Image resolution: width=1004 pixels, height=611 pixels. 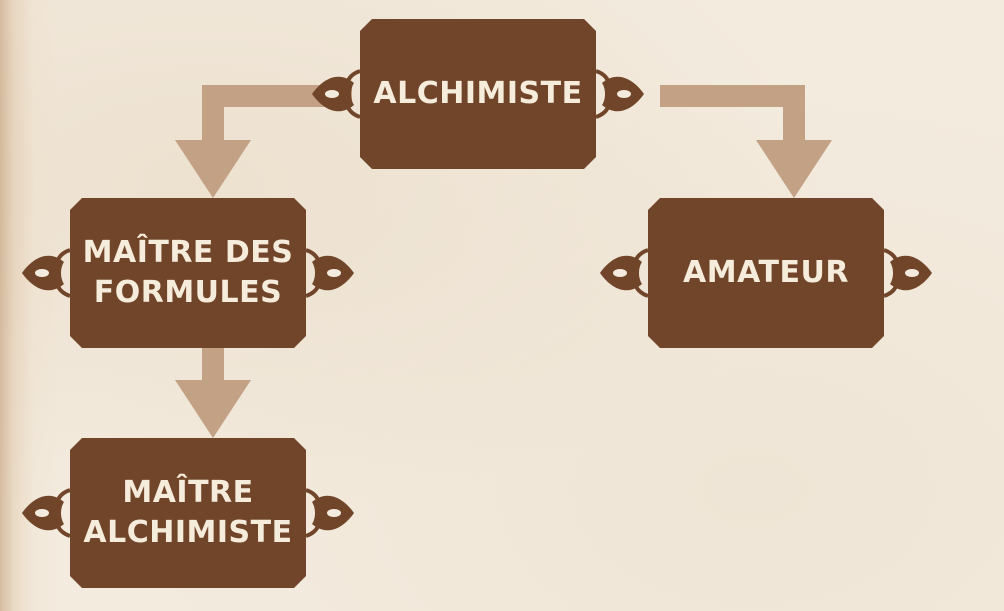 I want to click on node-label: AMATEUR, so click(x=766, y=272).